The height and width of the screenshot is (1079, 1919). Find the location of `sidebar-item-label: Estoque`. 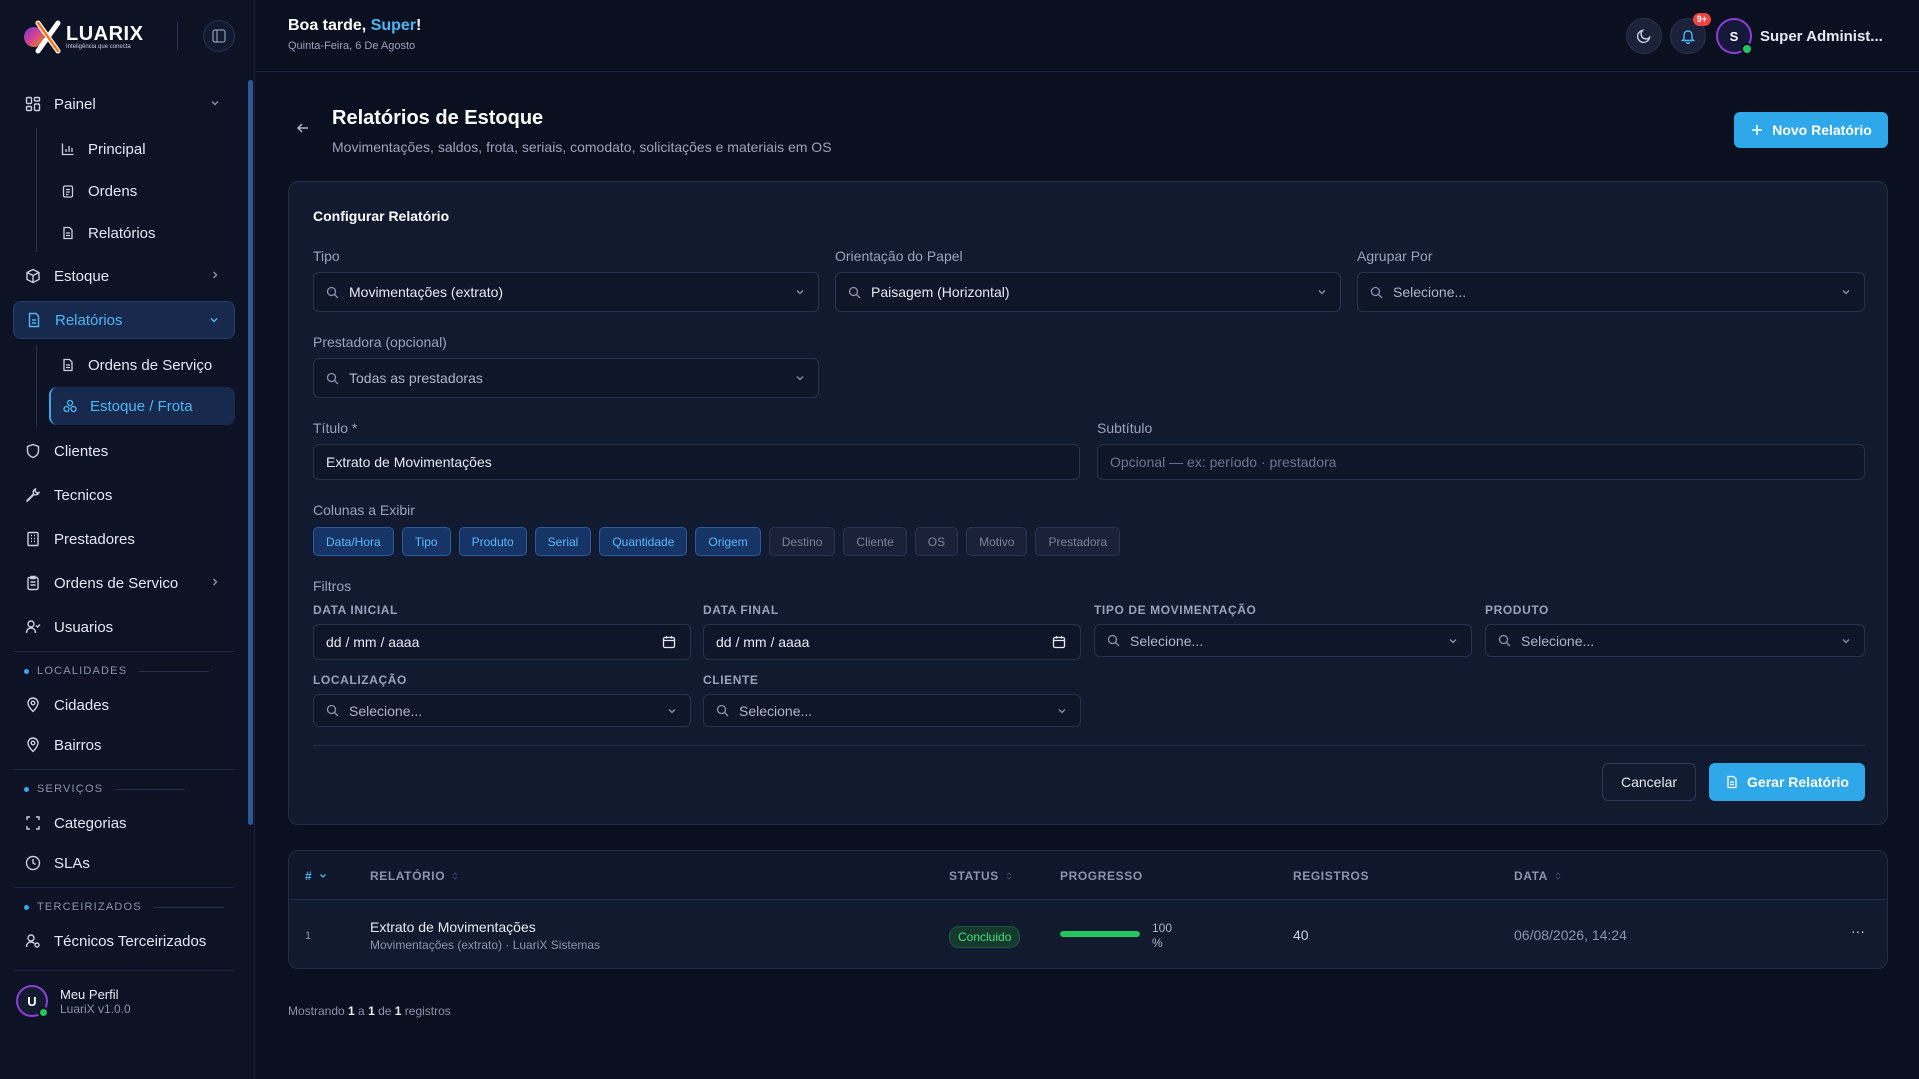

sidebar-item-label: Estoque is located at coordinates (82, 276).